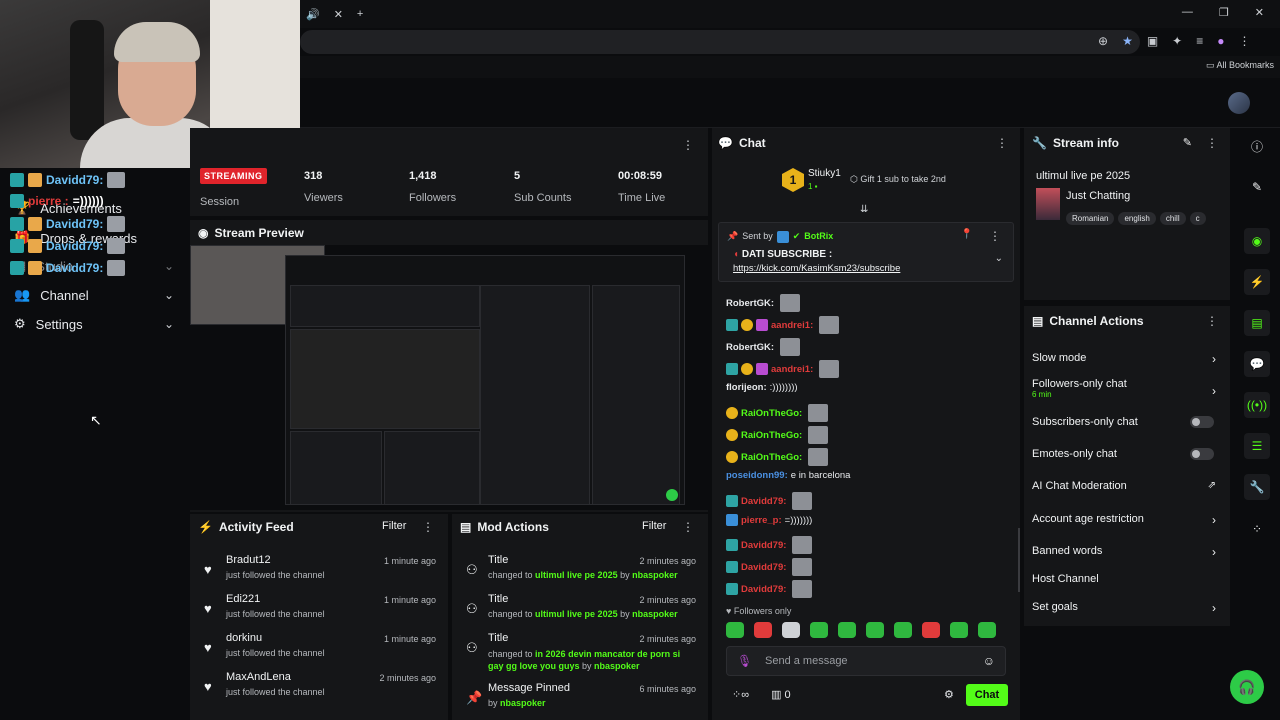 This screenshot has width=1280, height=720. Describe the element at coordinates (757, 475) in the screenshot. I see `chat-username: poseidonn99:` at that location.